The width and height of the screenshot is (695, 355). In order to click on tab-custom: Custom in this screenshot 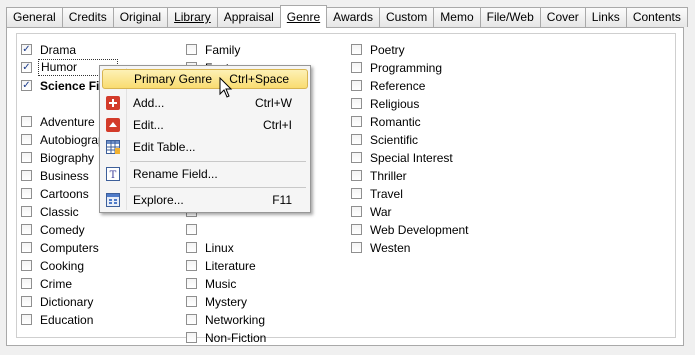, I will do `click(406, 17)`.